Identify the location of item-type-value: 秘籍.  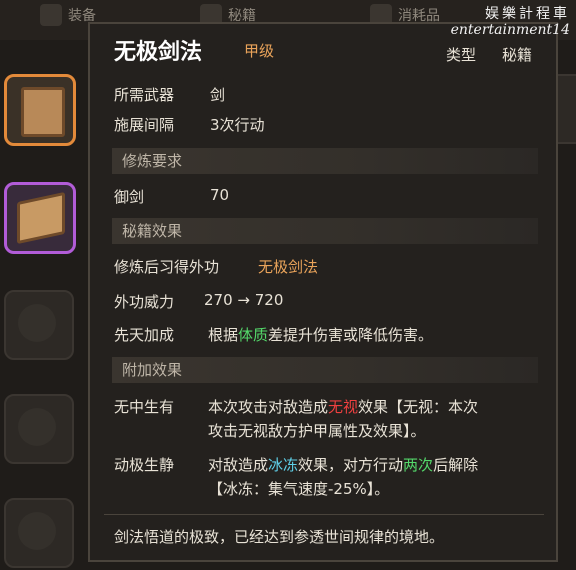
(517, 55).